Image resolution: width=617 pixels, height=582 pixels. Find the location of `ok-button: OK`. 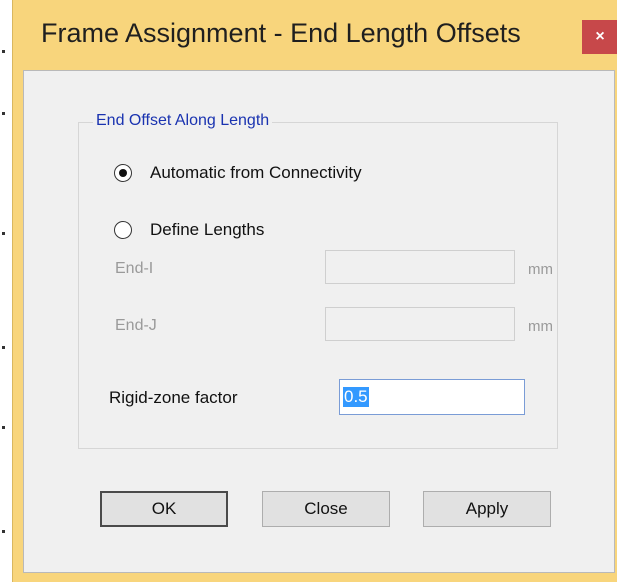

ok-button: OK is located at coordinates (164, 509).